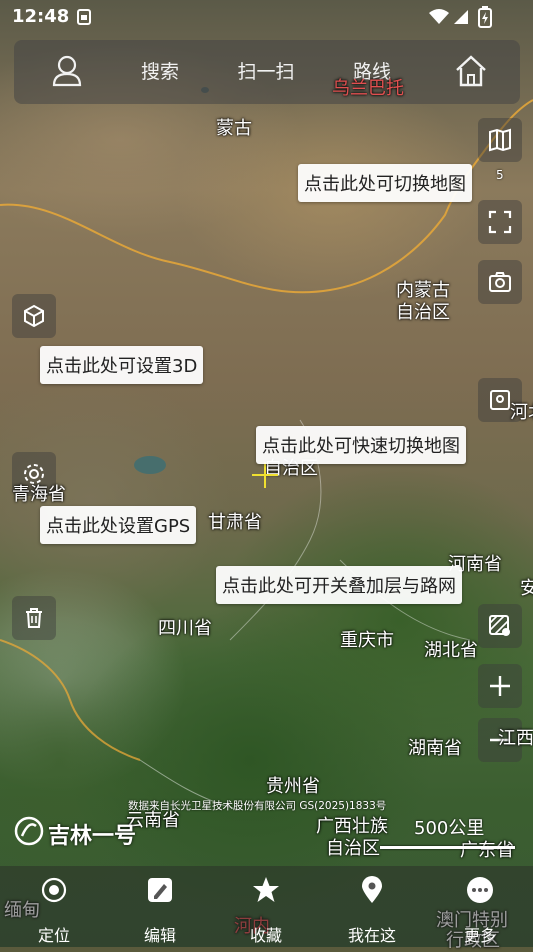 The image size is (533, 952). Describe the element at coordinates (451, 650) in the screenshot. I see `label-hubei: 湖北省` at that location.